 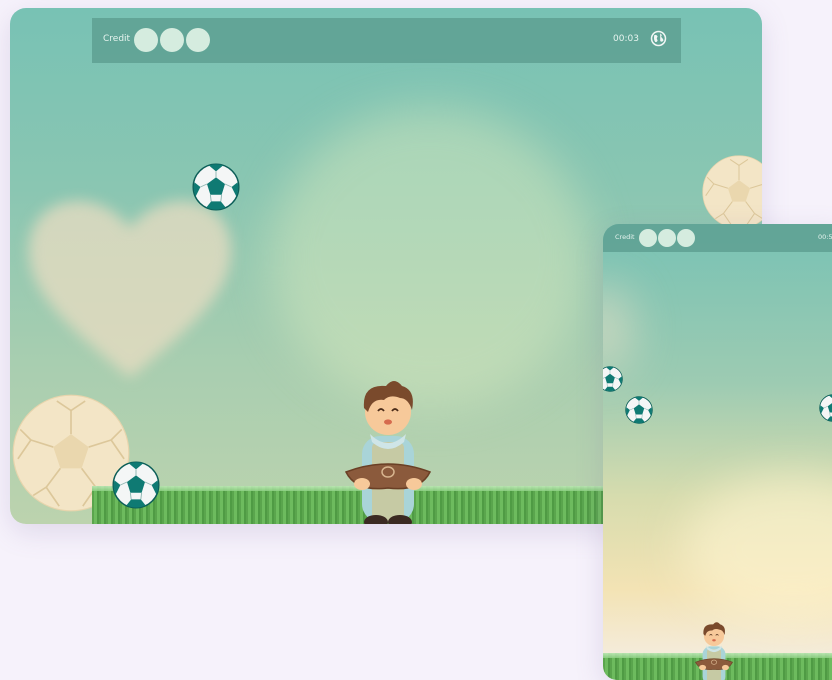 I want to click on game-timer: 00:5, so click(x=825, y=237).